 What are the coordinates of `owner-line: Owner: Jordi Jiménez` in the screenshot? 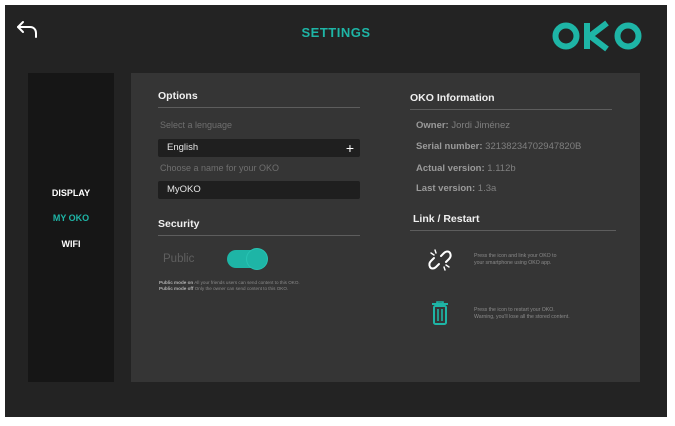 It's located at (463, 125).